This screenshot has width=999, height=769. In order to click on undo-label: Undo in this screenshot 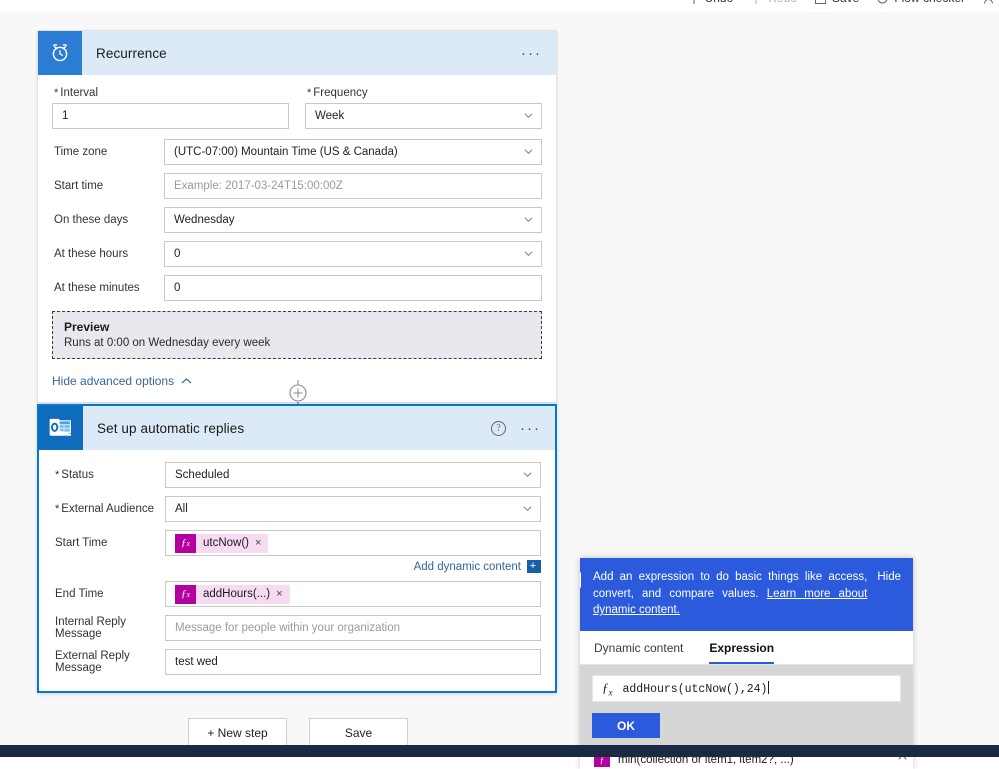, I will do `click(719, 2)`.